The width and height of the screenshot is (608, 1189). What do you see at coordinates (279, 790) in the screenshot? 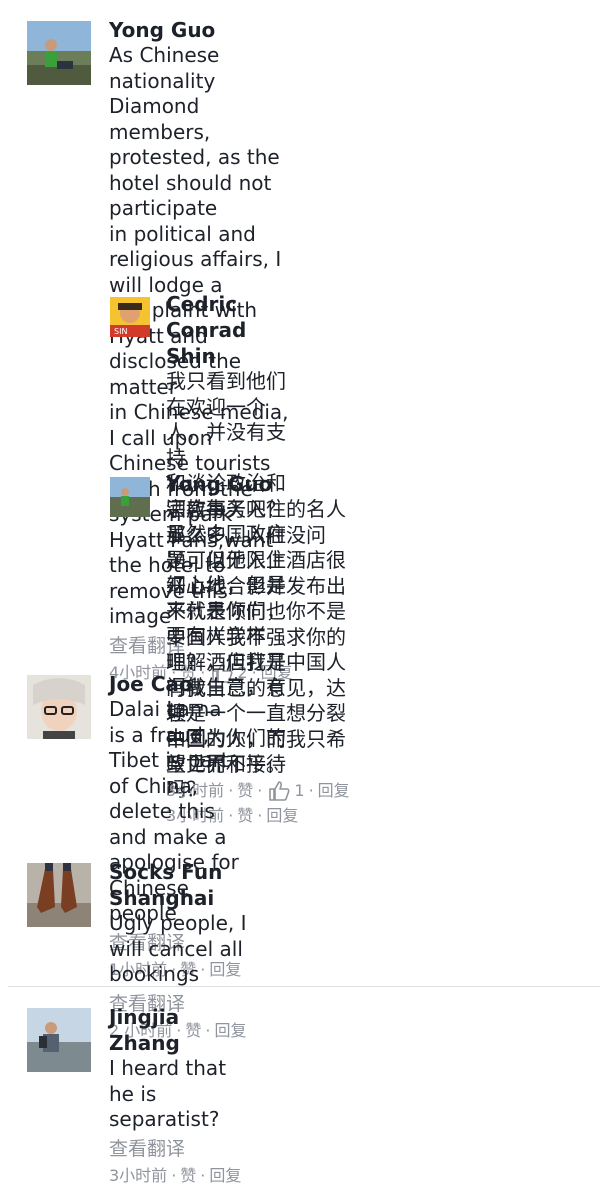
I see `thumbs-up-icon` at bounding box center [279, 790].